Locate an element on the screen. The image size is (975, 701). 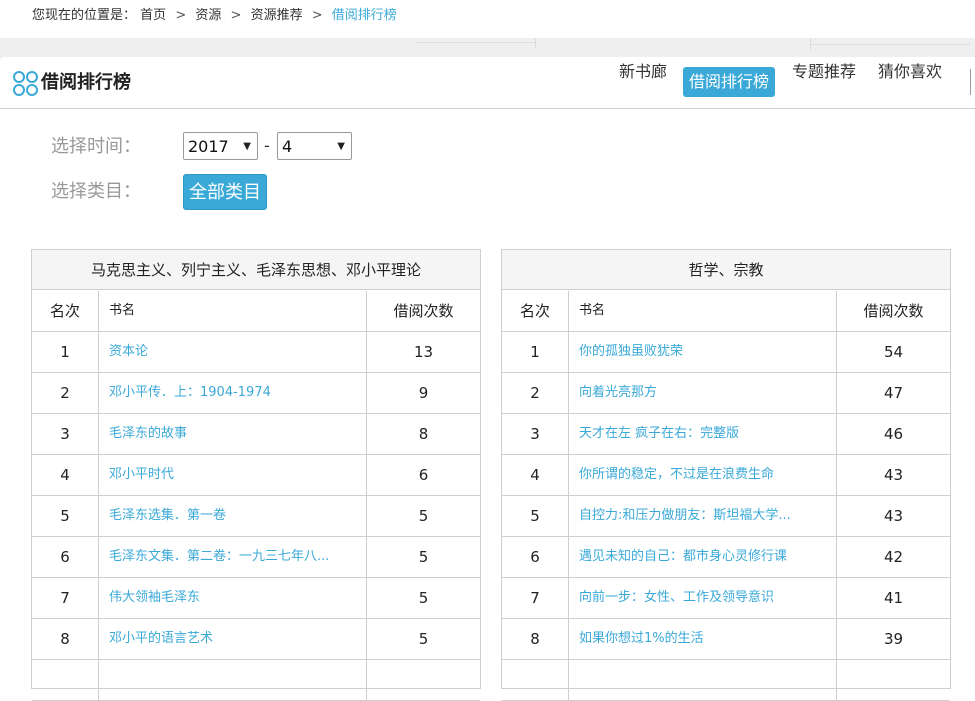
breadcrumb-prefix: 您现在的位置是： is located at coordinates (84, 15).